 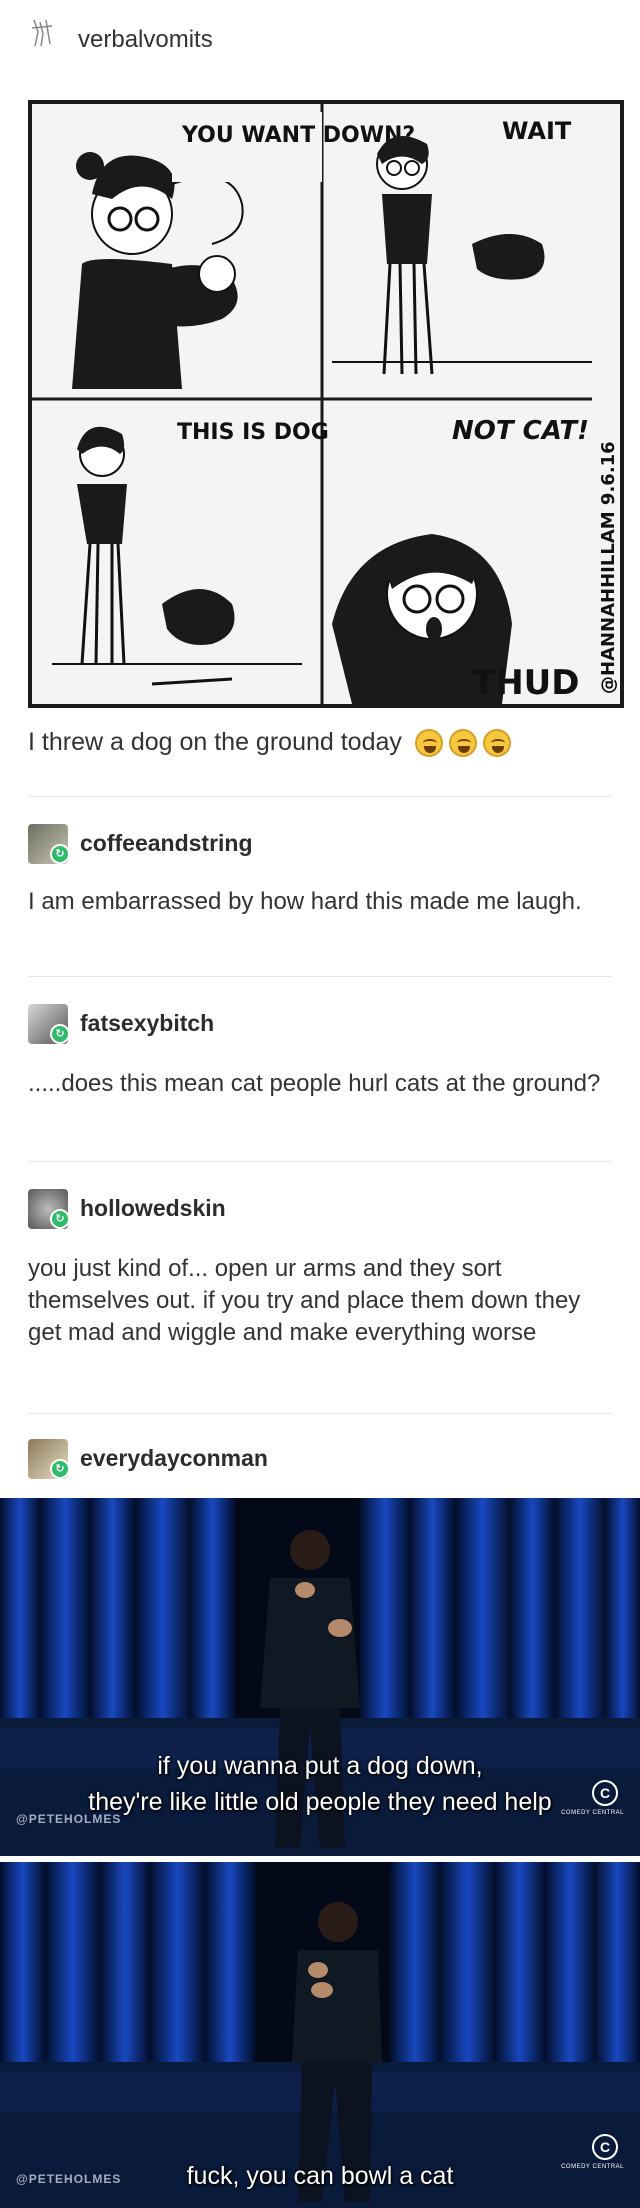 I want to click on panel-2-speech: WAIT, so click(x=537, y=131).